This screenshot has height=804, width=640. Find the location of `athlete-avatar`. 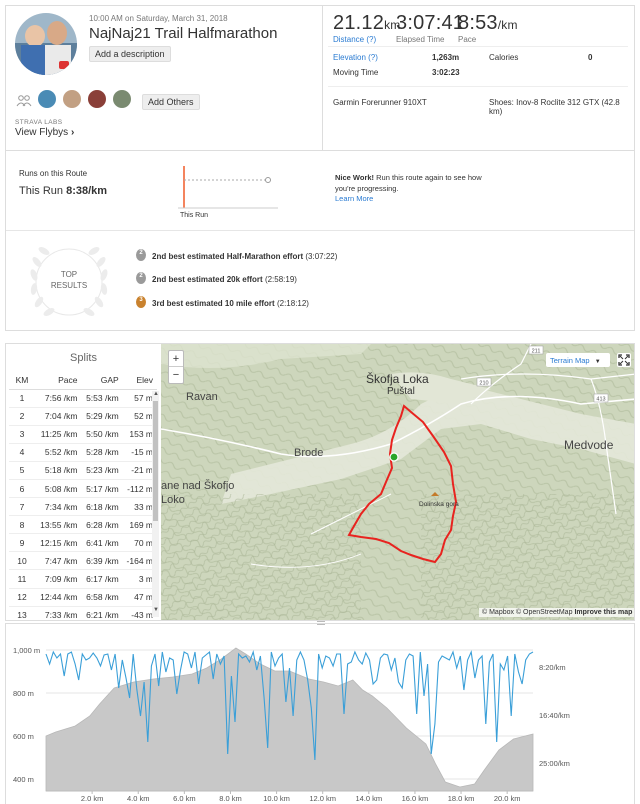

athlete-avatar is located at coordinates (46, 44).